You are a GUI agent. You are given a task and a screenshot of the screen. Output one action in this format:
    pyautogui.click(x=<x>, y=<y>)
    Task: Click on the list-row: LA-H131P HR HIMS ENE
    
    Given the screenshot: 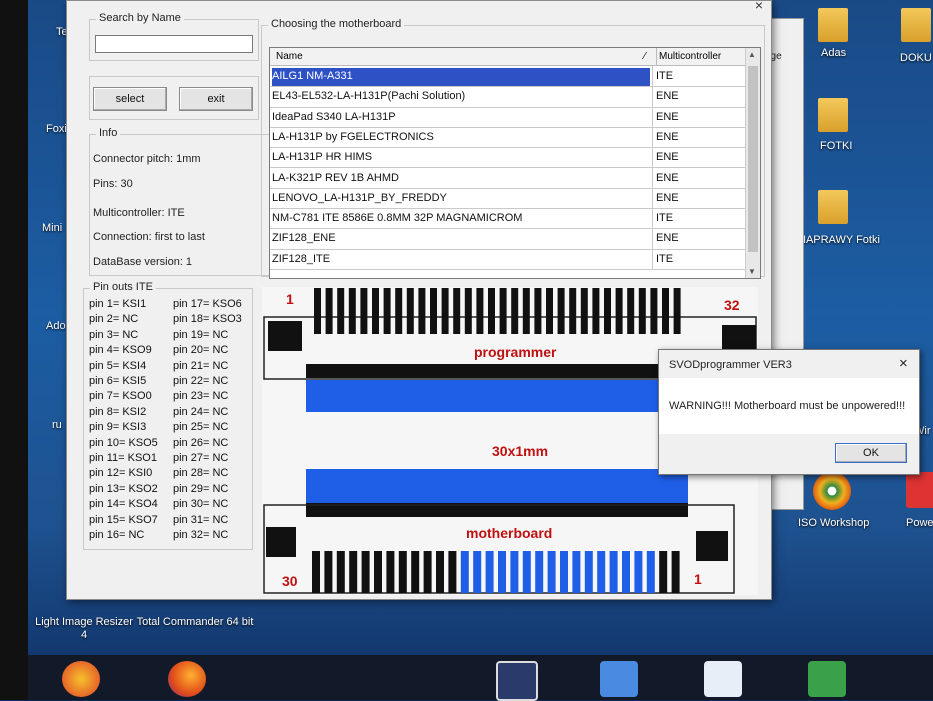 What is the action you would take?
    pyautogui.click(x=507, y=158)
    